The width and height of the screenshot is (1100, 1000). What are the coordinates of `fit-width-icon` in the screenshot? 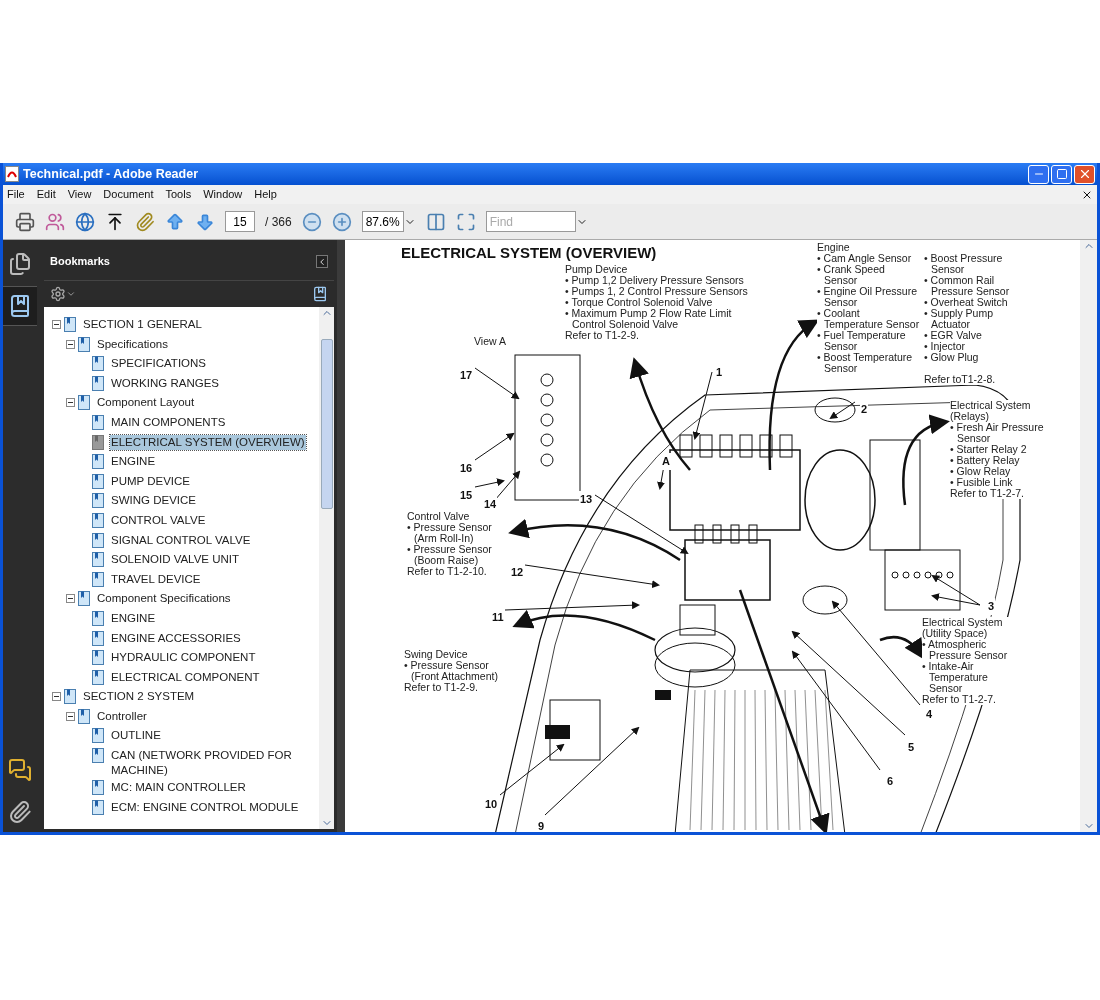 It's located at (435, 221).